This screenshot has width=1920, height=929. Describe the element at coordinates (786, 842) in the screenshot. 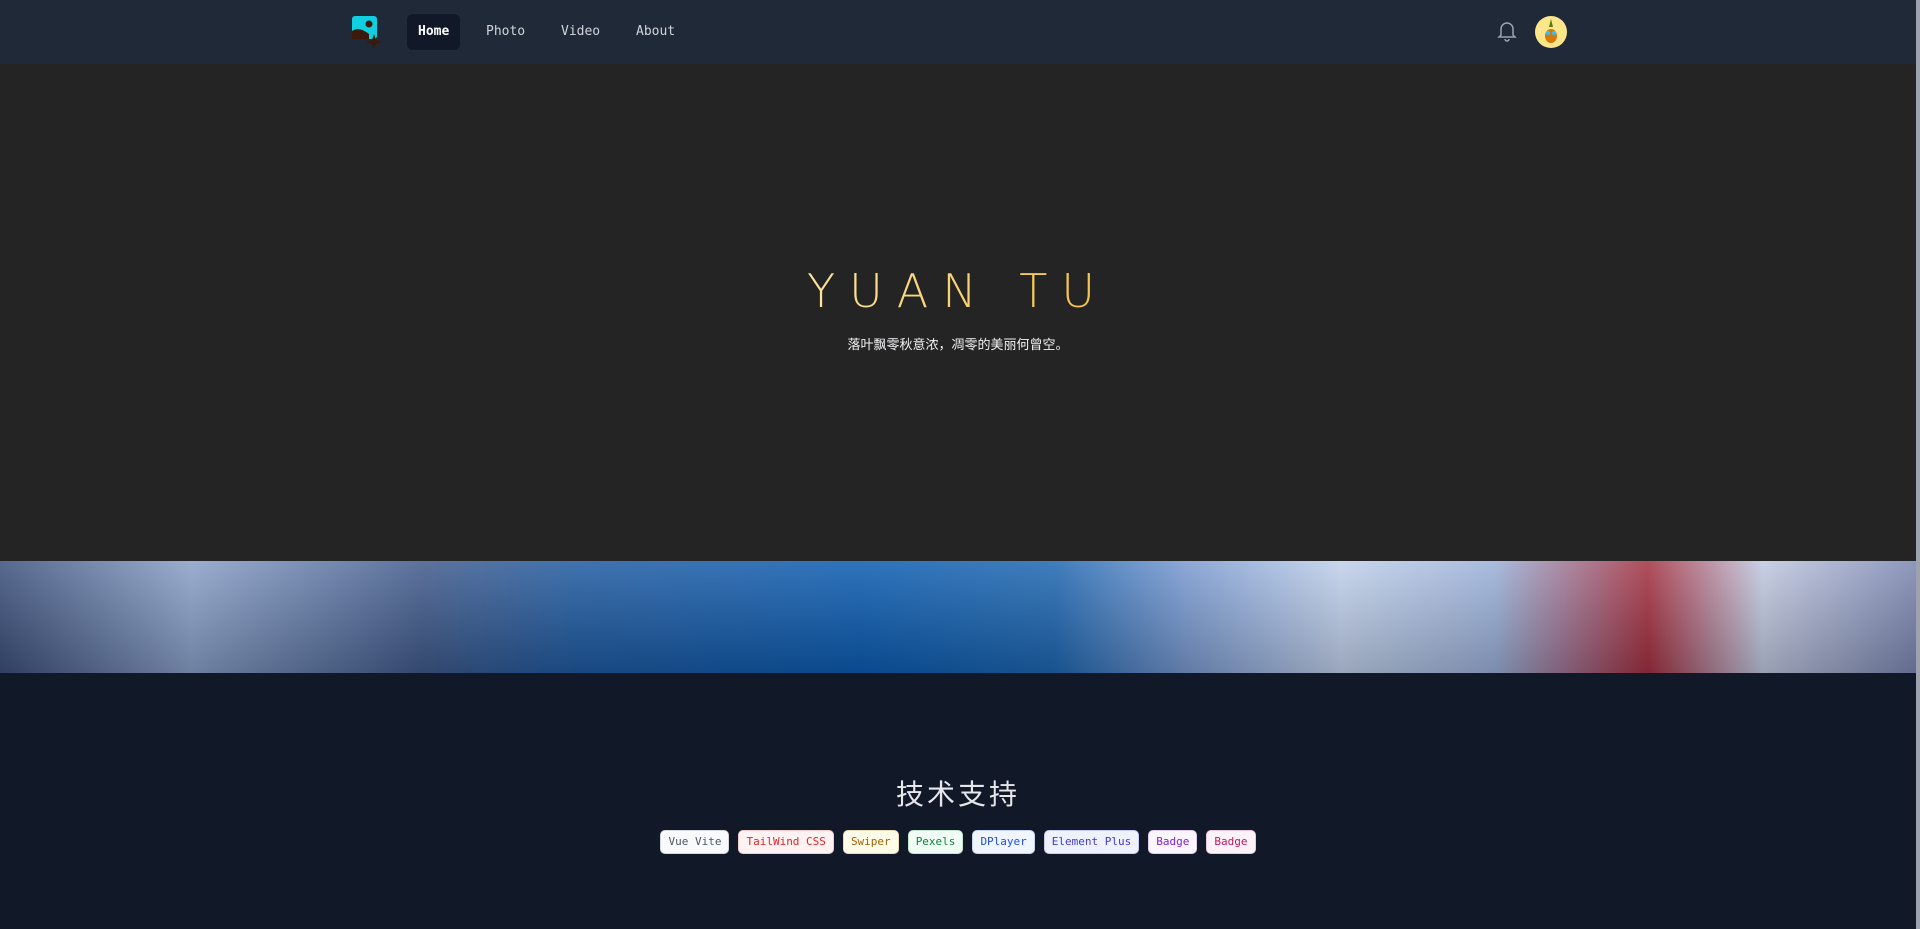

I see `tech-badge: TailWind CSS` at that location.